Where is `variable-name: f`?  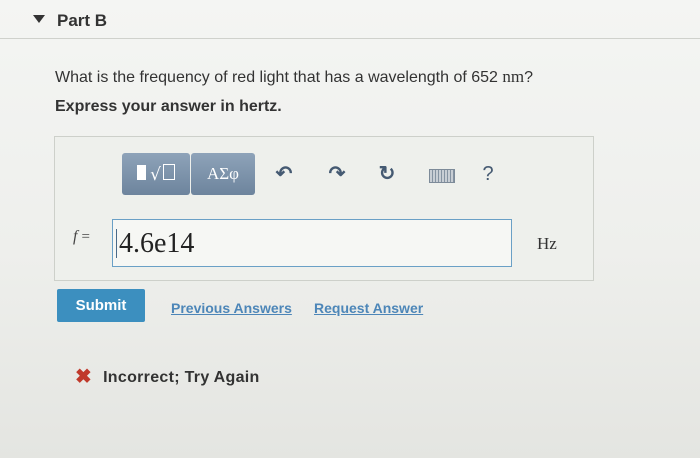 variable-name: f is located at coordinates (75, 236).